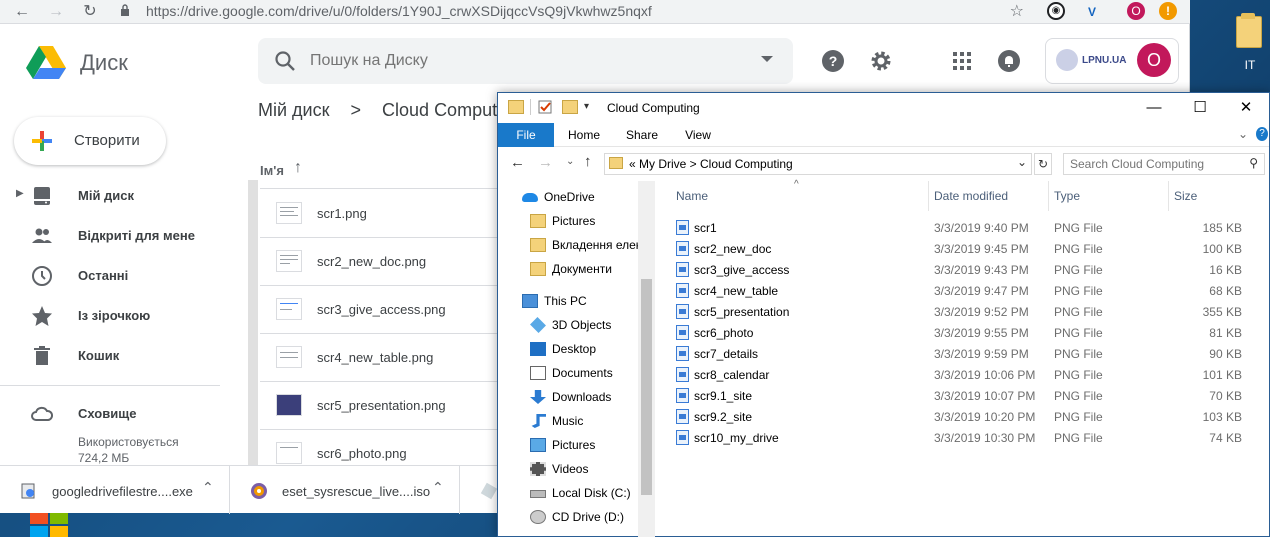  Describe the element at coordinates (570, 469) in the screenshot. I see `nav-item-label: Videos` at that location.